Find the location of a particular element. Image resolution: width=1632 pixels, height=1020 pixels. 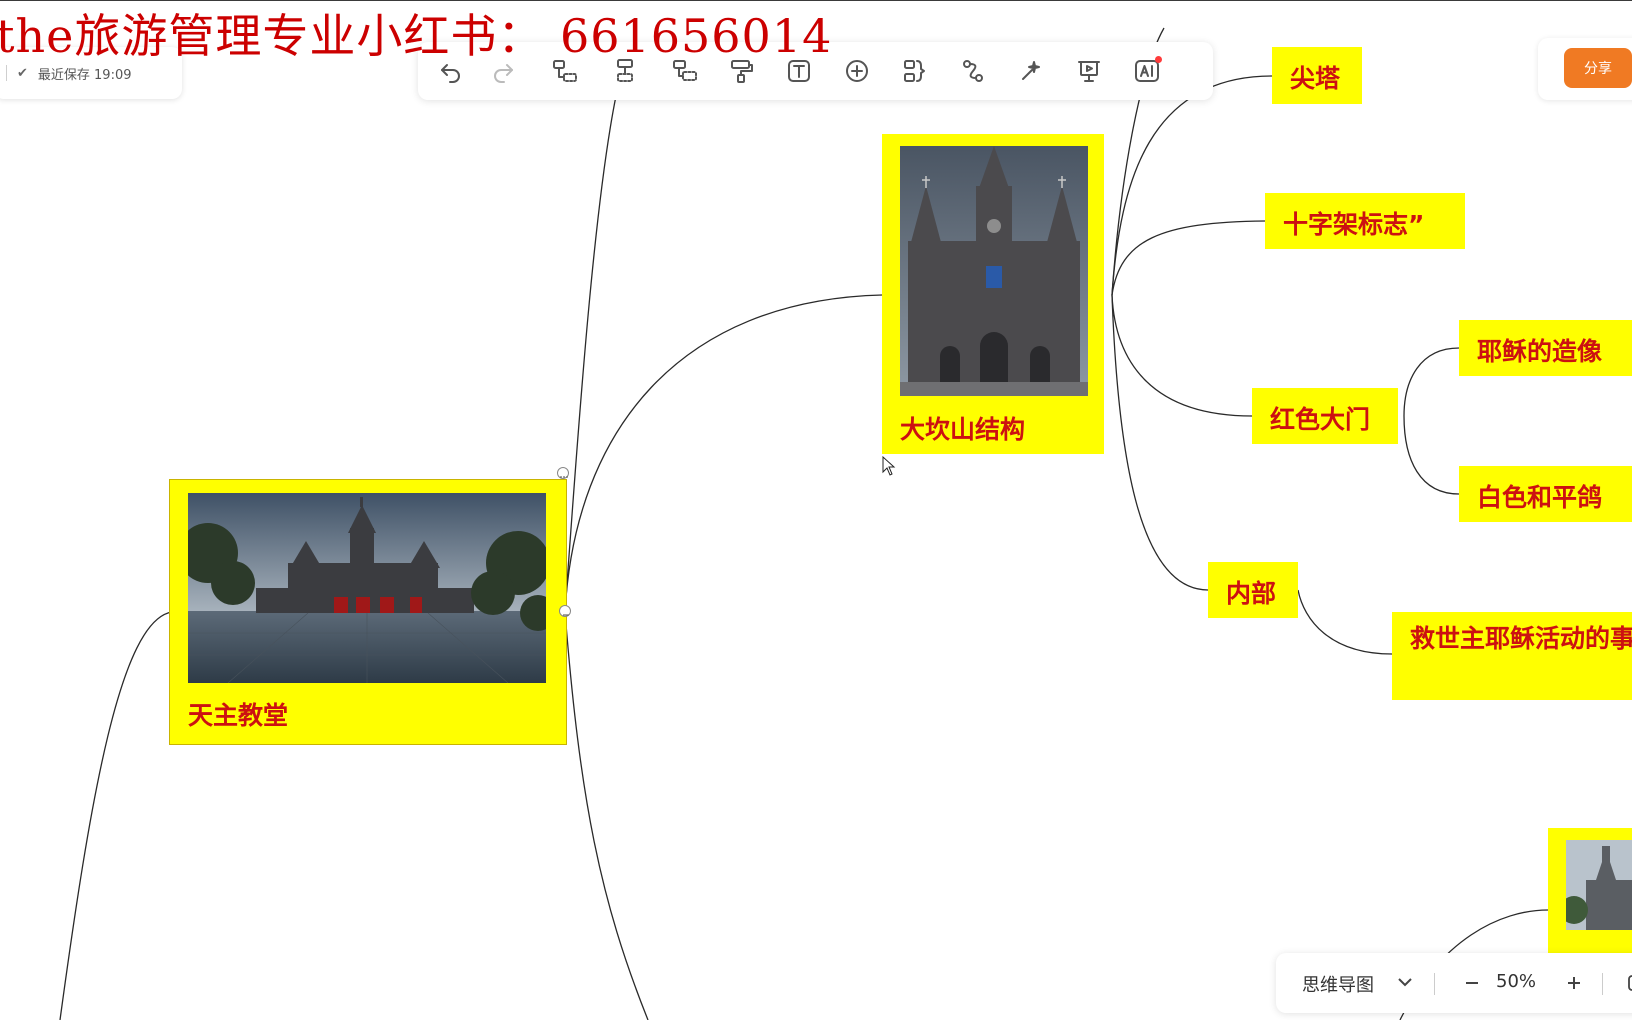

topic-label: 大坎山结构 is located at coordinates (963, 429).